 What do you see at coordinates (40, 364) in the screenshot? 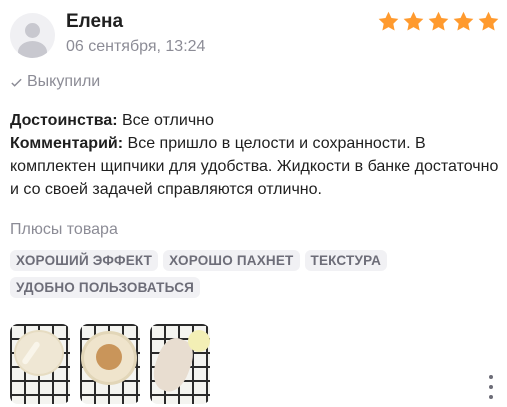
I see `photo-thumbnail-jar-closed` at bounding box center [40, 364].